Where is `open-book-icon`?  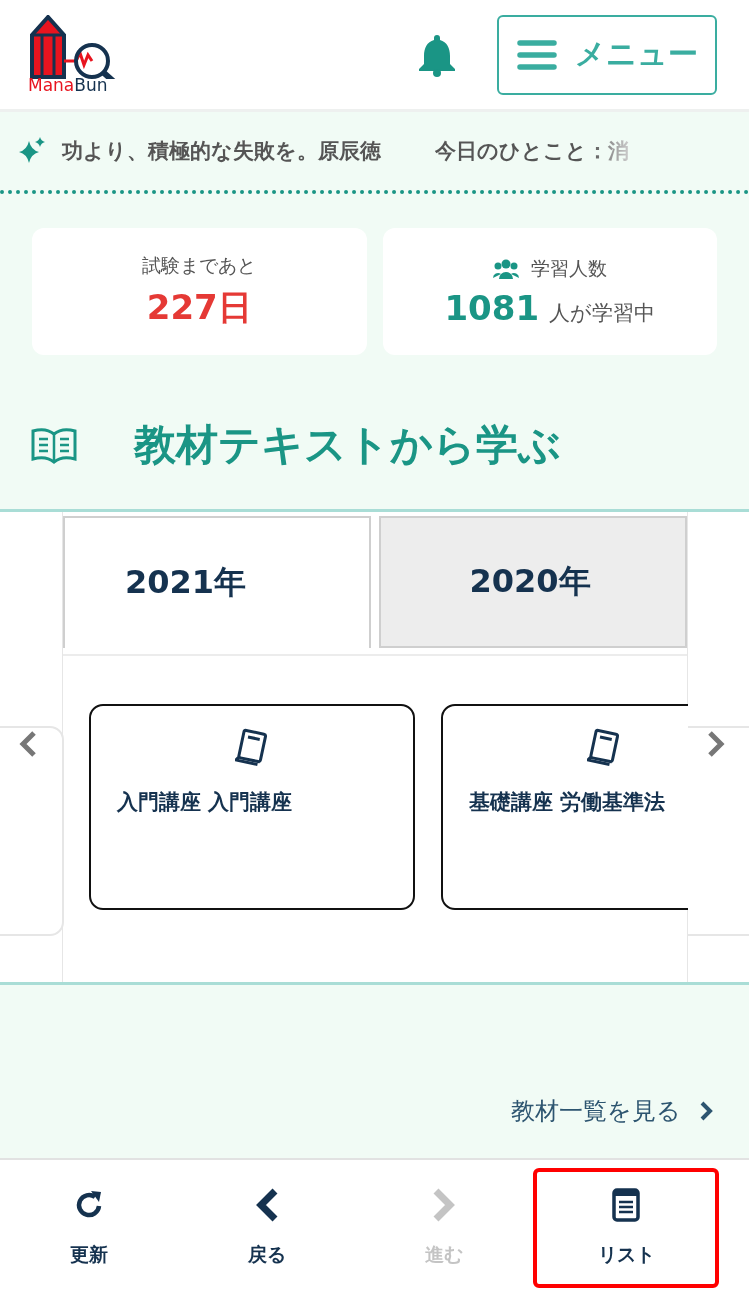
open-book-icon is located at coordinates (54, 445).